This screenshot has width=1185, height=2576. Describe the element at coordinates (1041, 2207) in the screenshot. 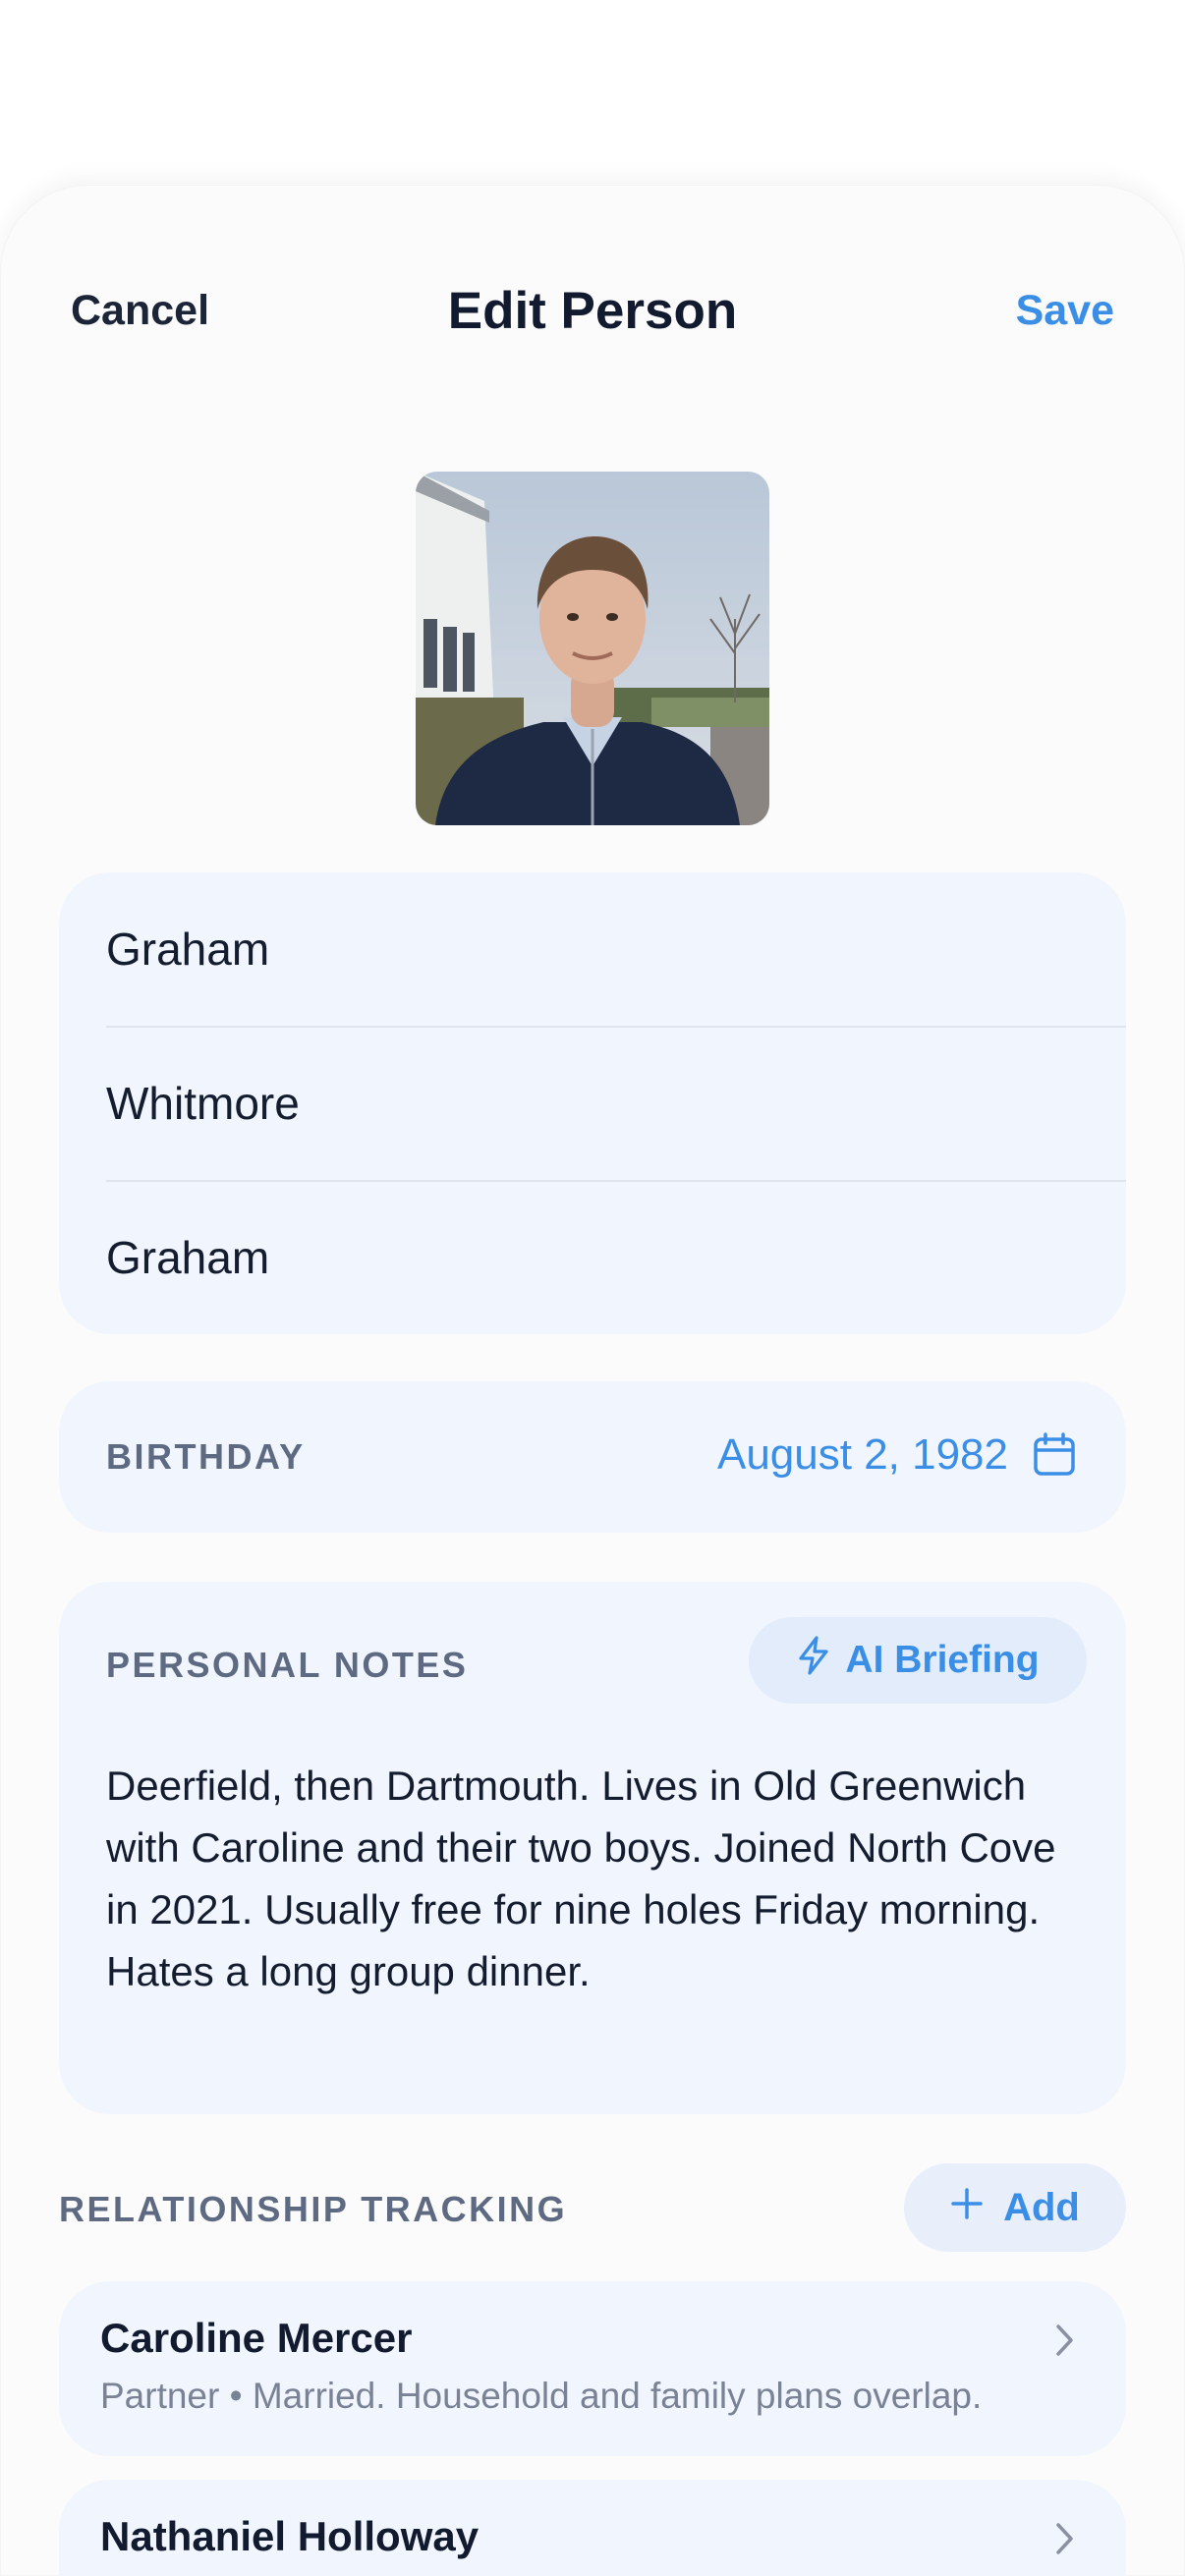

I see `add-label: Add` at that location.